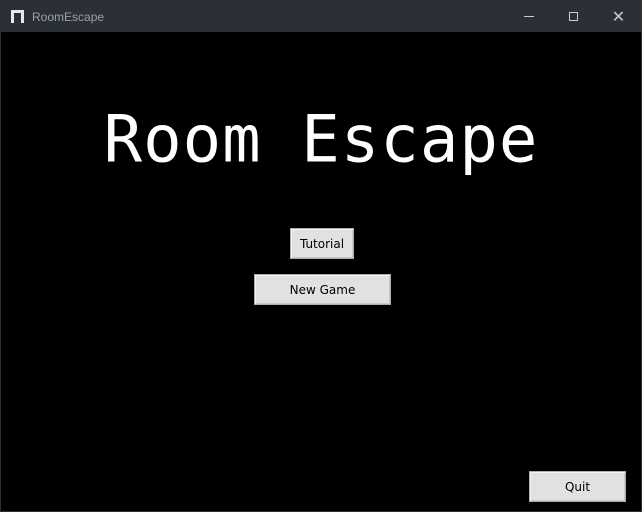 This screenshot has width=642, height=512. What do you see at coordinates (322, 243) in the screenshot?
I see `tutorial-button: Tutorial` at bounding box center [322, 243].